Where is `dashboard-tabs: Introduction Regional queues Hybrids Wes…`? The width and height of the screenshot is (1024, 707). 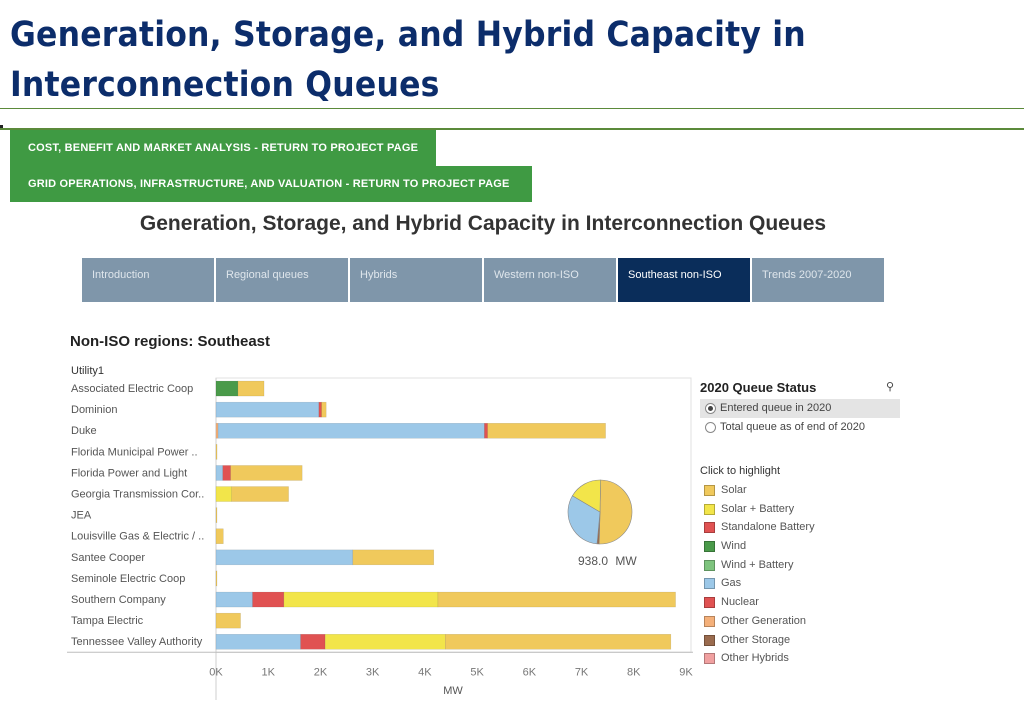
dashboard-tabs: Introduction Regional queues Hybrids Wes… is located at coordinates (484, 280).